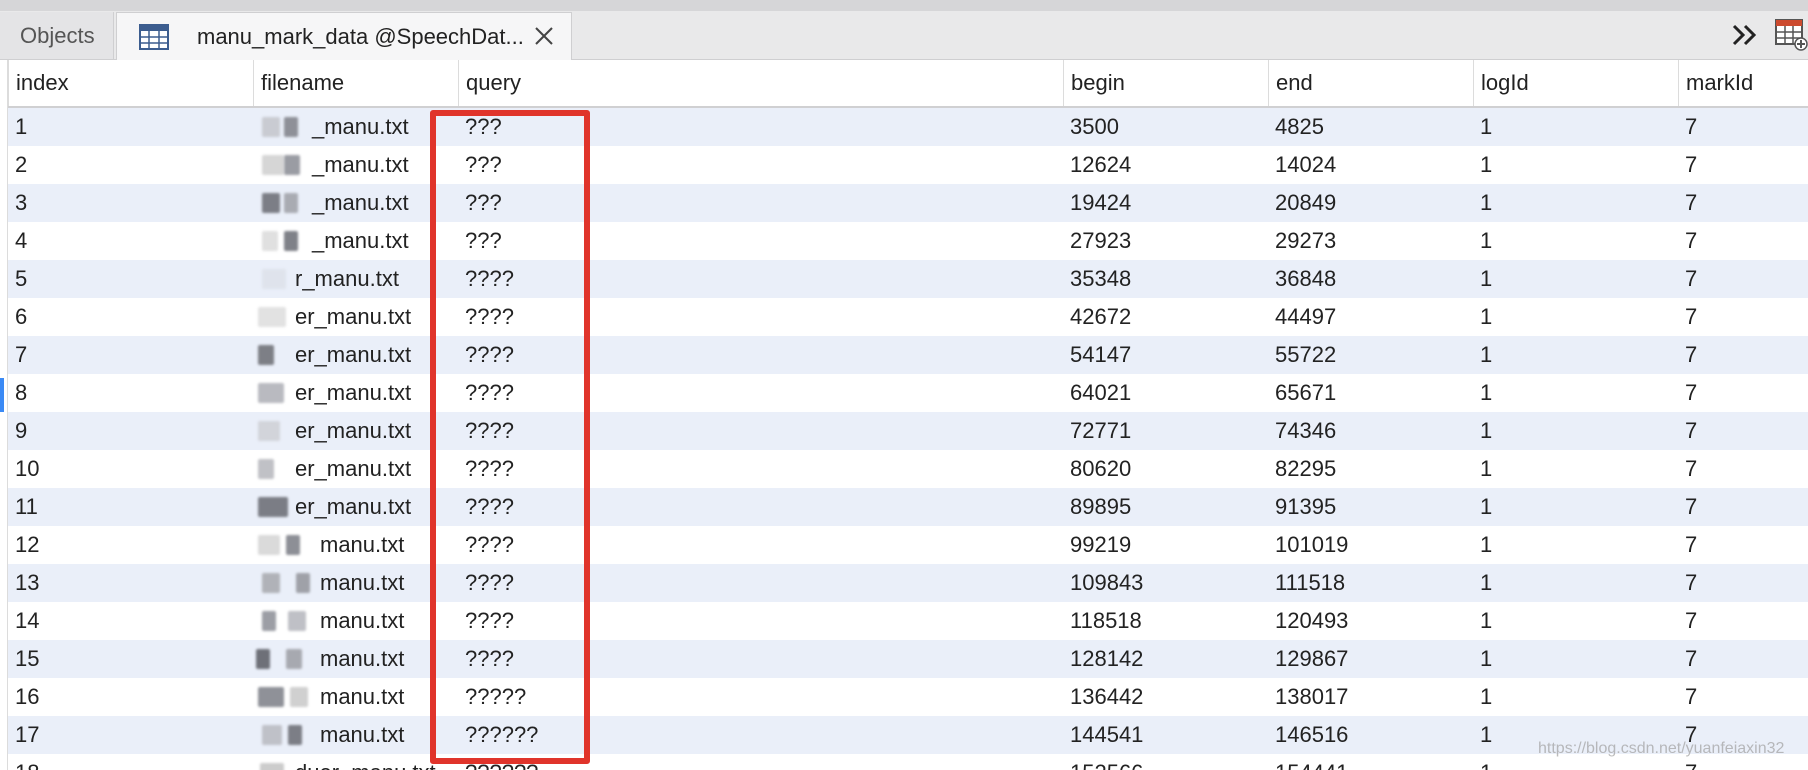  I want to click on tab-objects: Objects, so click(57, 35).